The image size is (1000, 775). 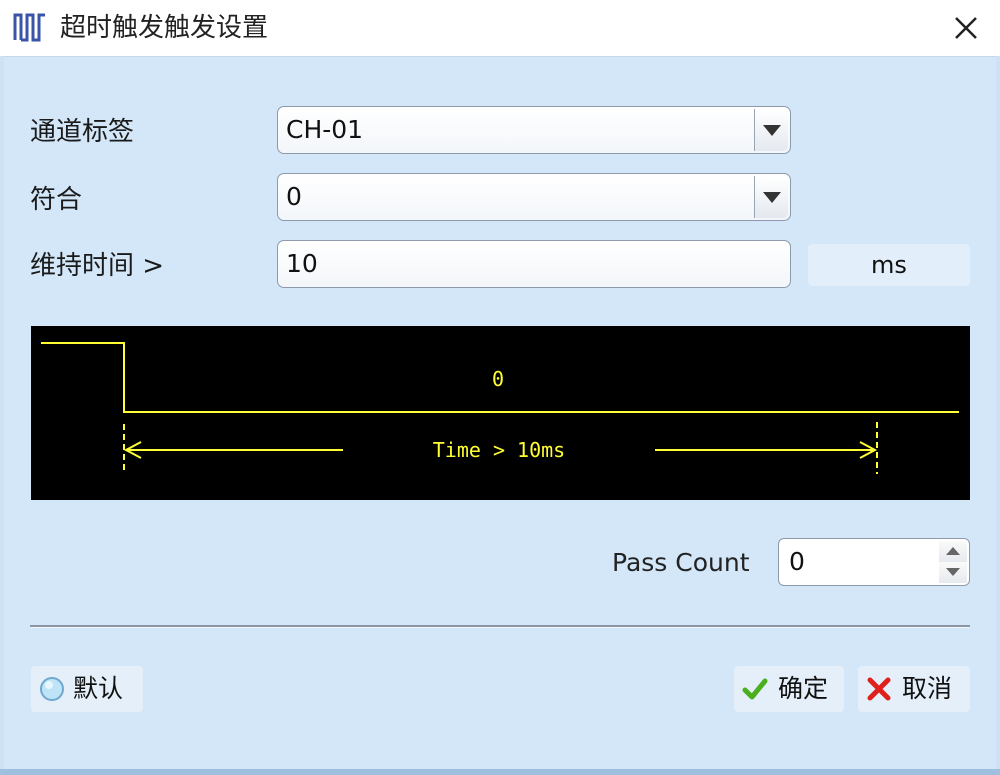 What do you see at coordinates (164, 28) in the screenshot?
I see `window-title: 超时触发触发设置` at bounding box center [164, 28].